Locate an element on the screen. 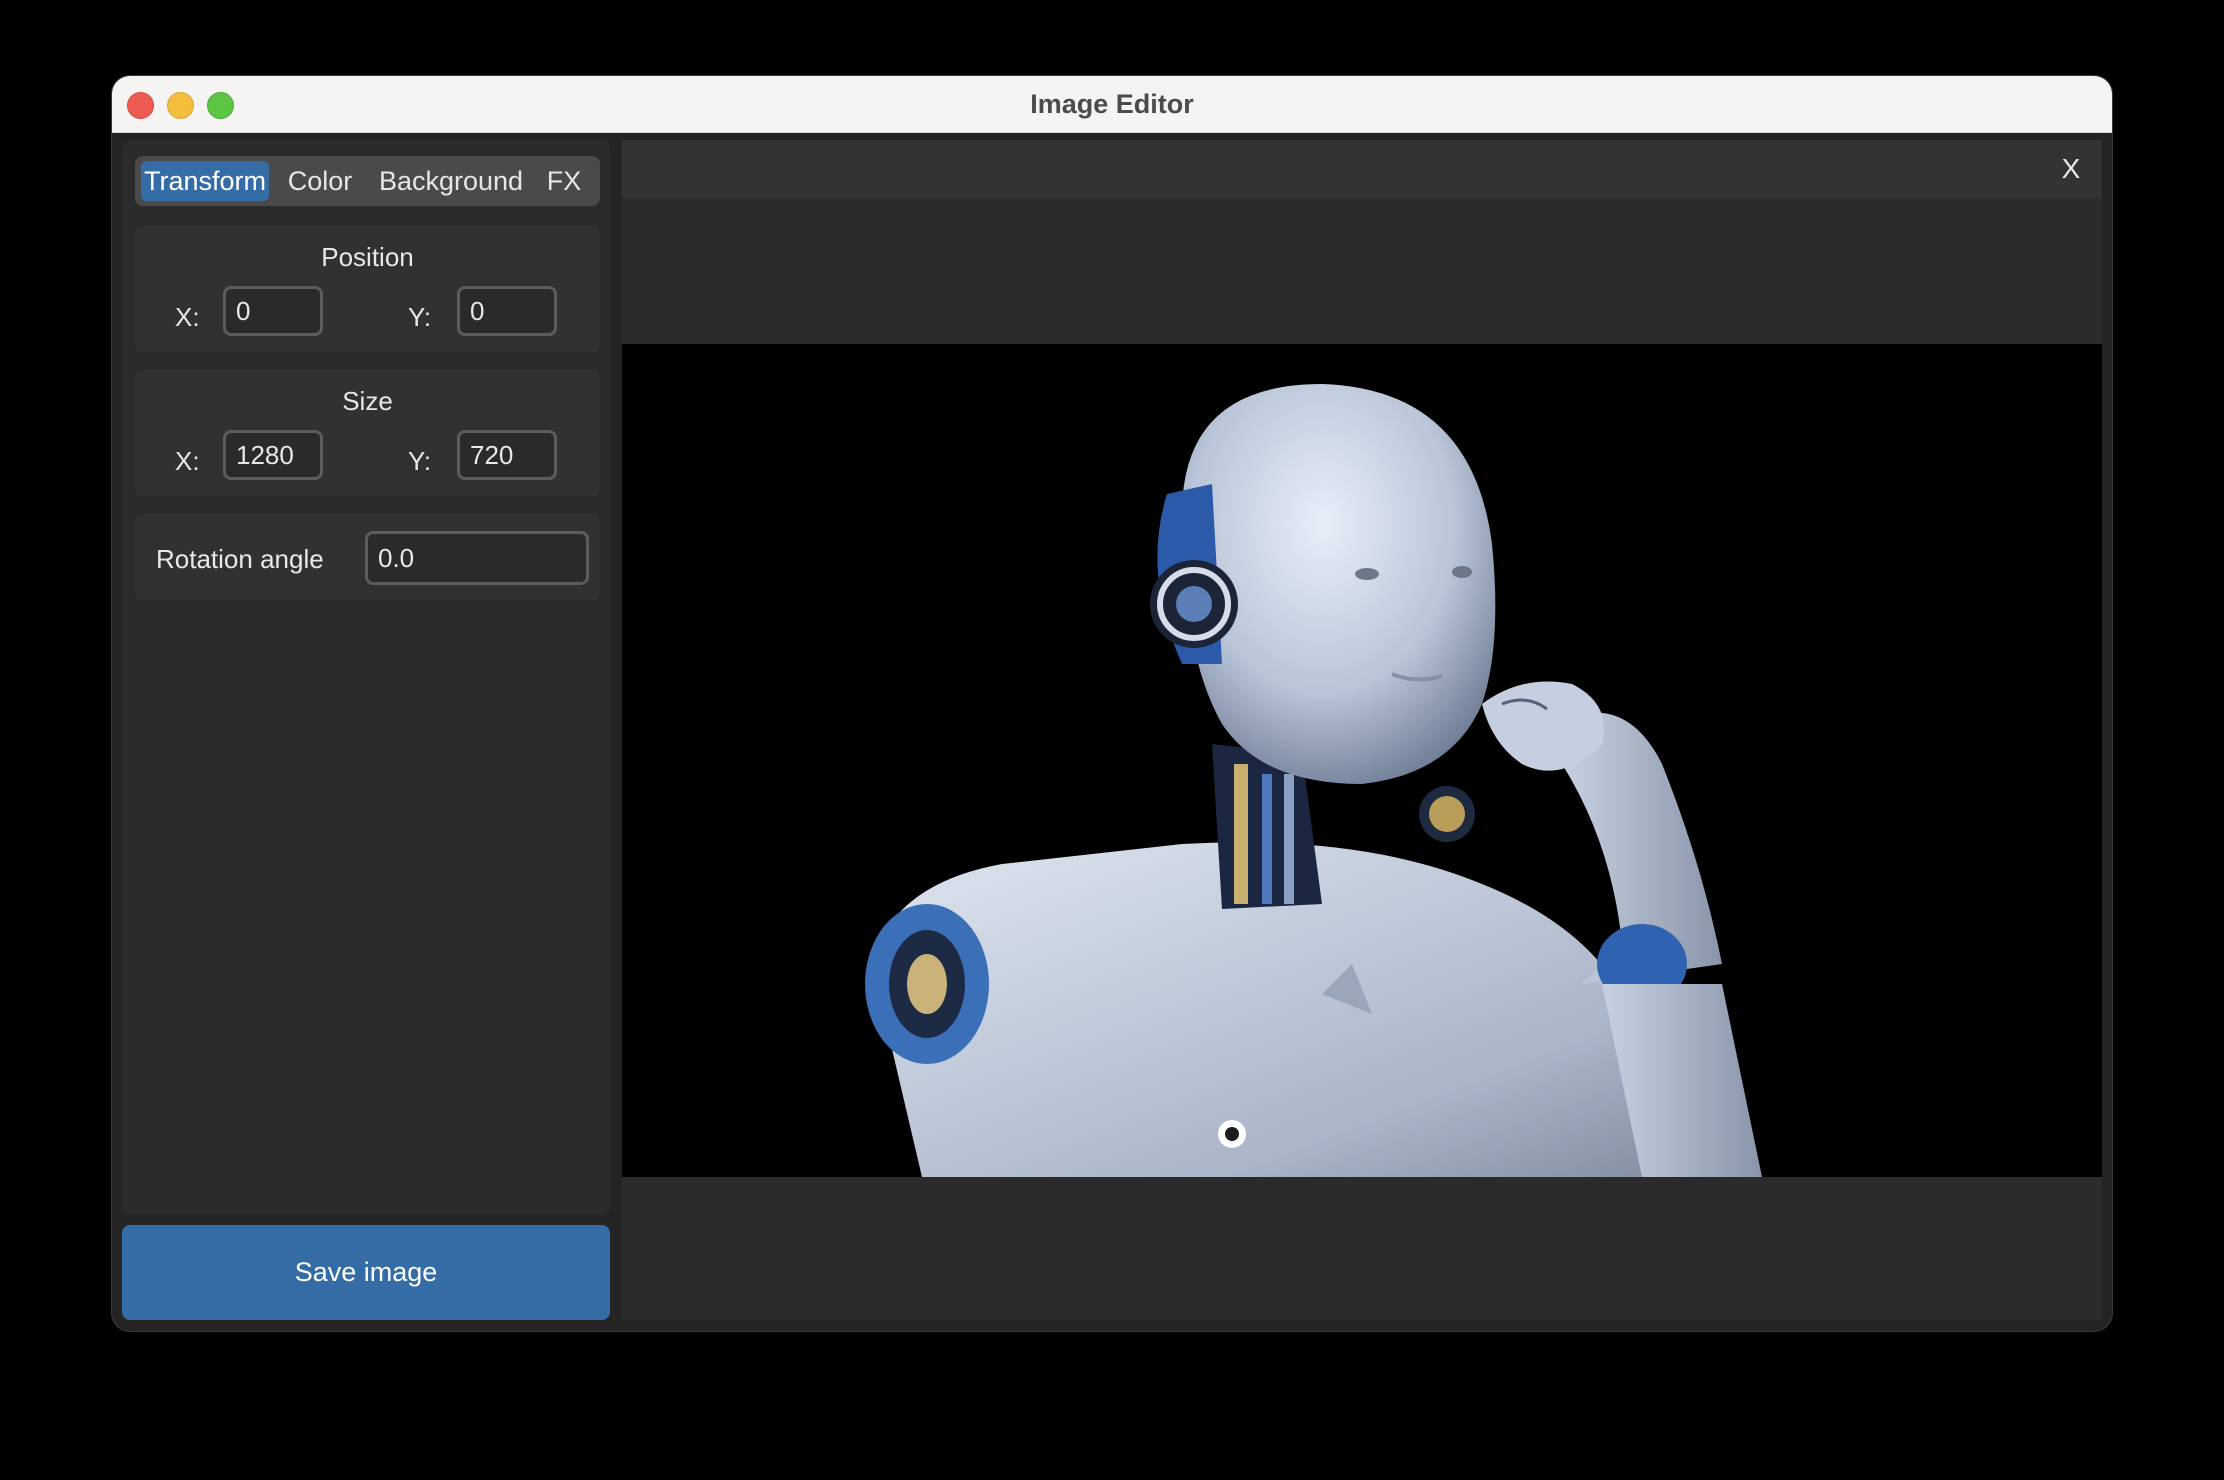 This screenshot has height=1480, width=2224. position-title: Position is located at coordinates (367, 257).